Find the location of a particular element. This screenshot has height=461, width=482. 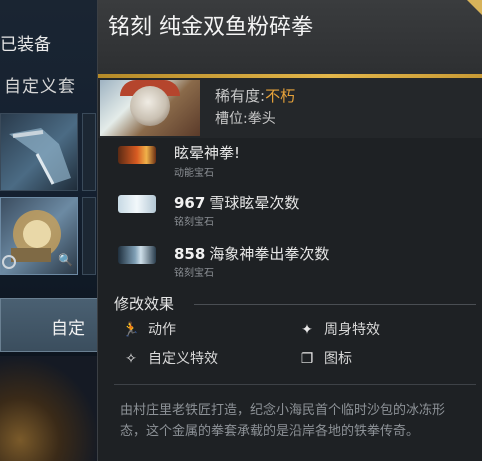

kinetic-gem-icon is located at coordinates (137, 155).